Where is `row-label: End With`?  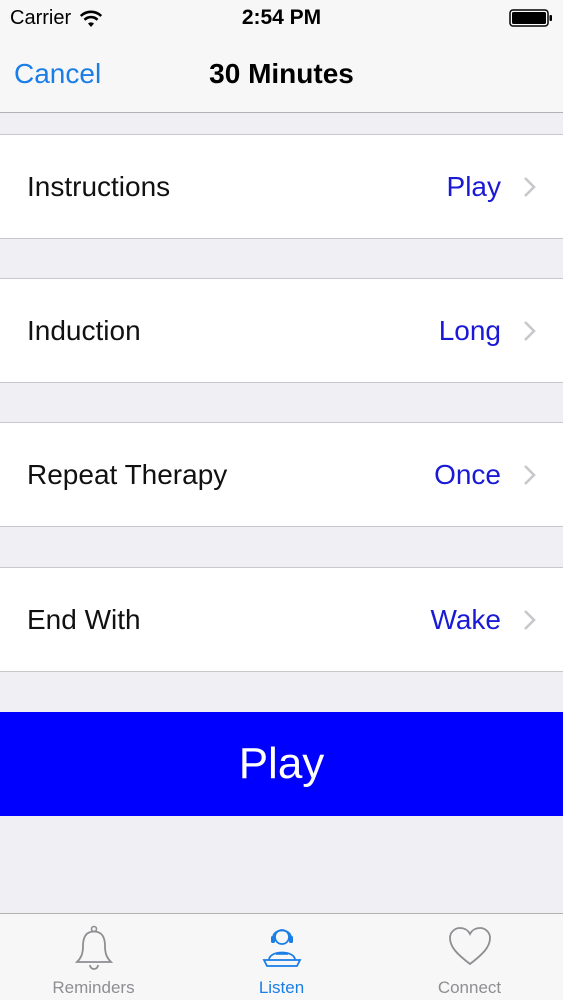
row-label: End With is located at coordinates (84, 619).